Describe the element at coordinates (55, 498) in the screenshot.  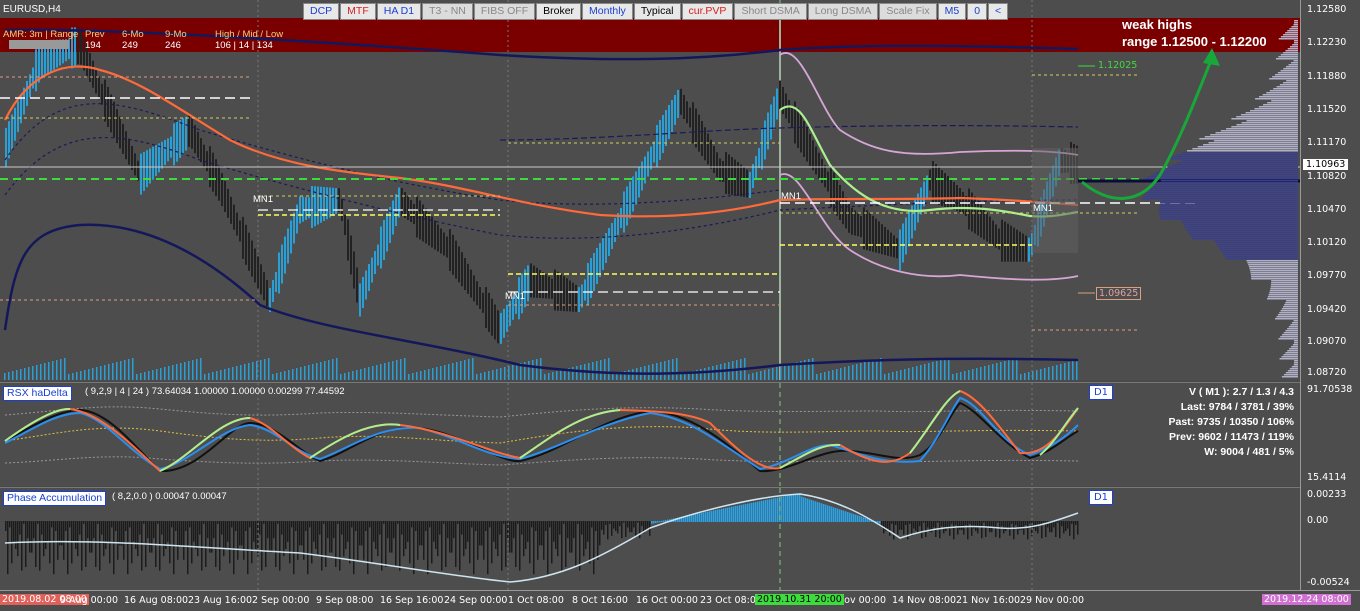
I see `phase-title: Phase Accumulation` at that location.